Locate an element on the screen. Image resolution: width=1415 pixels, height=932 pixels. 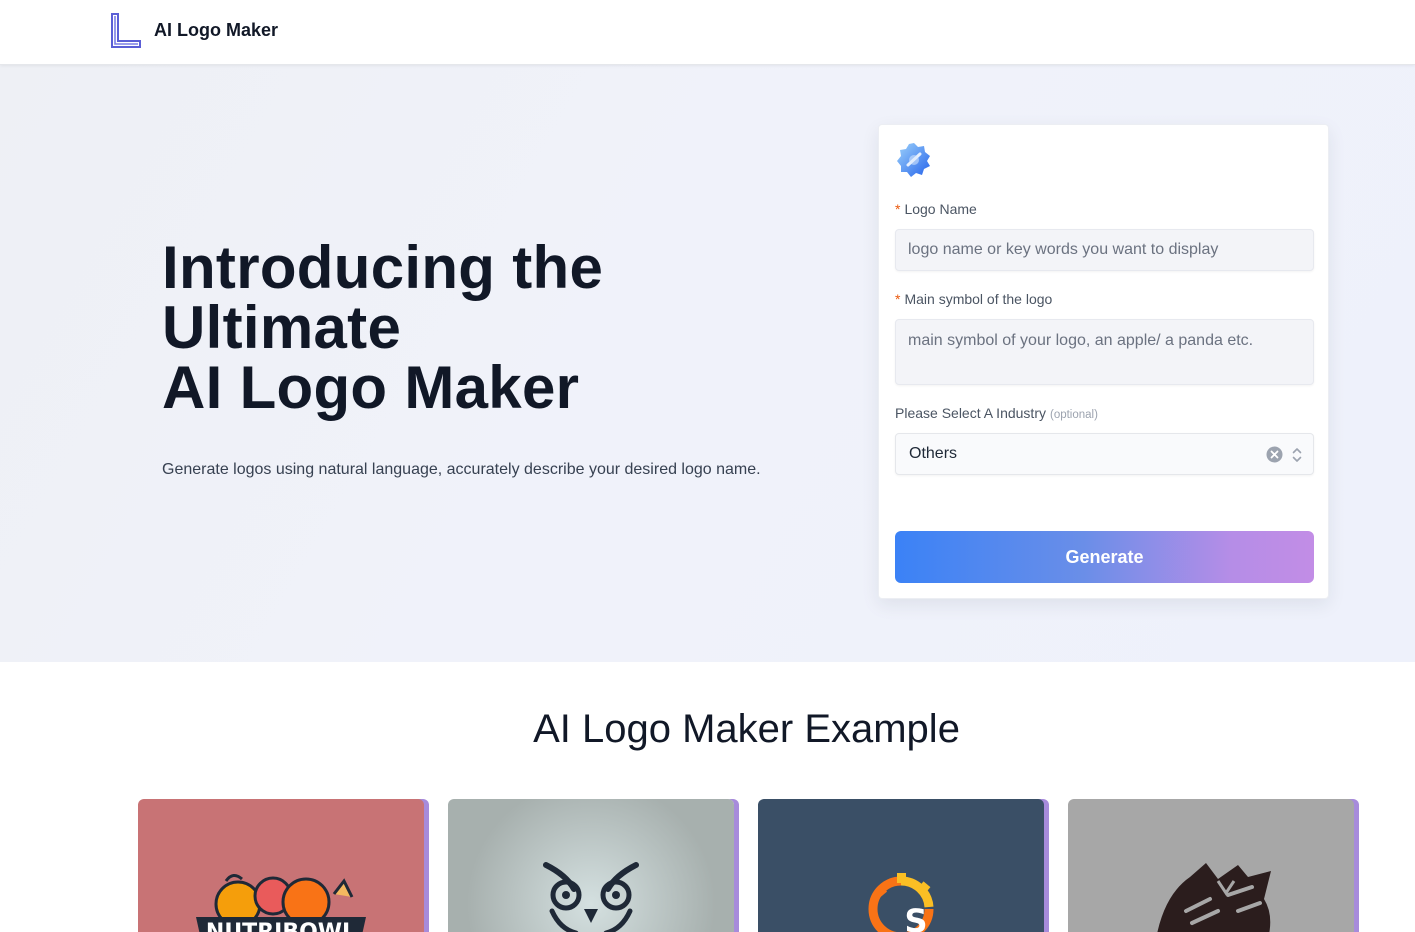
fruit-bowl-logo-icon: NUTRIBOWL is located at coordinates (281, 903).